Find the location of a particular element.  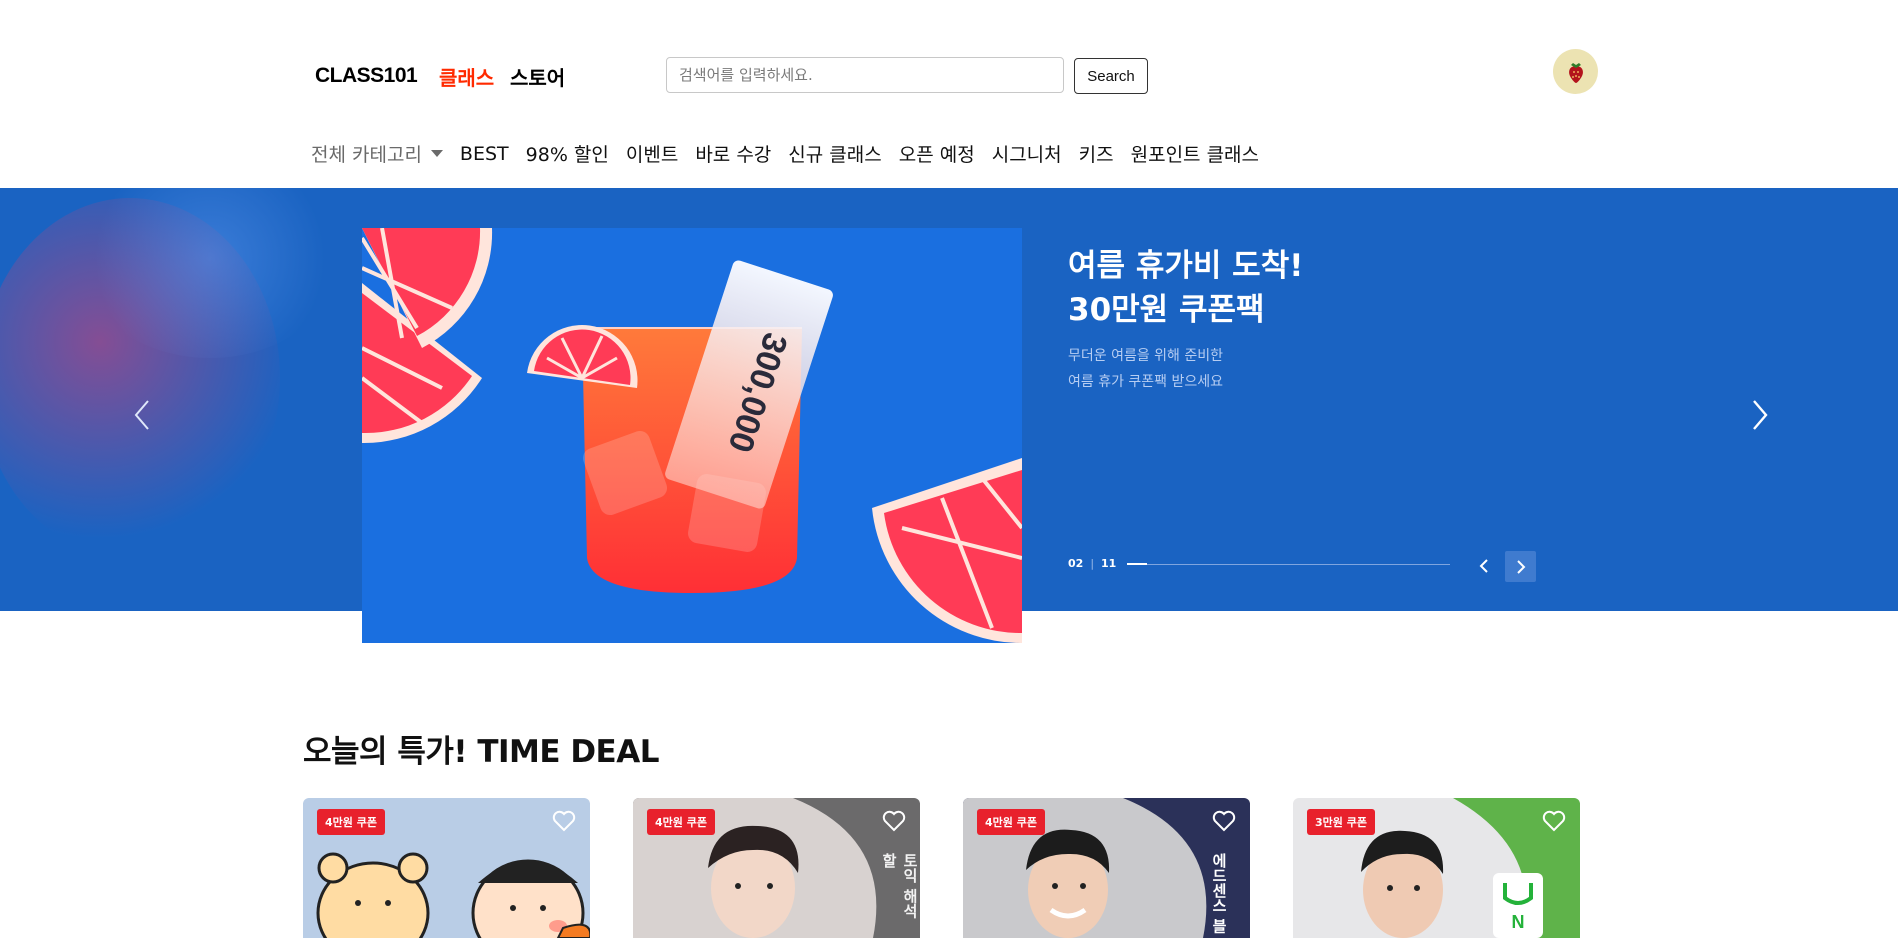

banner-prev-arrow-icon is located at coordinates (142, 418).